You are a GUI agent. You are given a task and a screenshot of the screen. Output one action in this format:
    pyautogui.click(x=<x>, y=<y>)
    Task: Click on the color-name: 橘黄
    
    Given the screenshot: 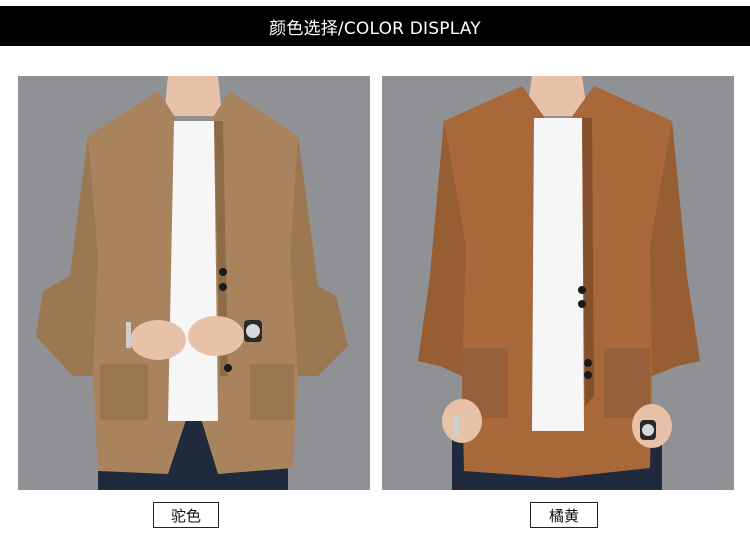 What is the action you would take?
    pyautogui.click(x=563, y=515)
    